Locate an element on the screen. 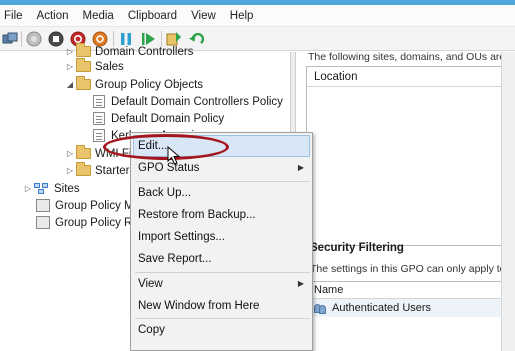  menu-item-new-window: New Window from Here is located at coordinates (221, 306).